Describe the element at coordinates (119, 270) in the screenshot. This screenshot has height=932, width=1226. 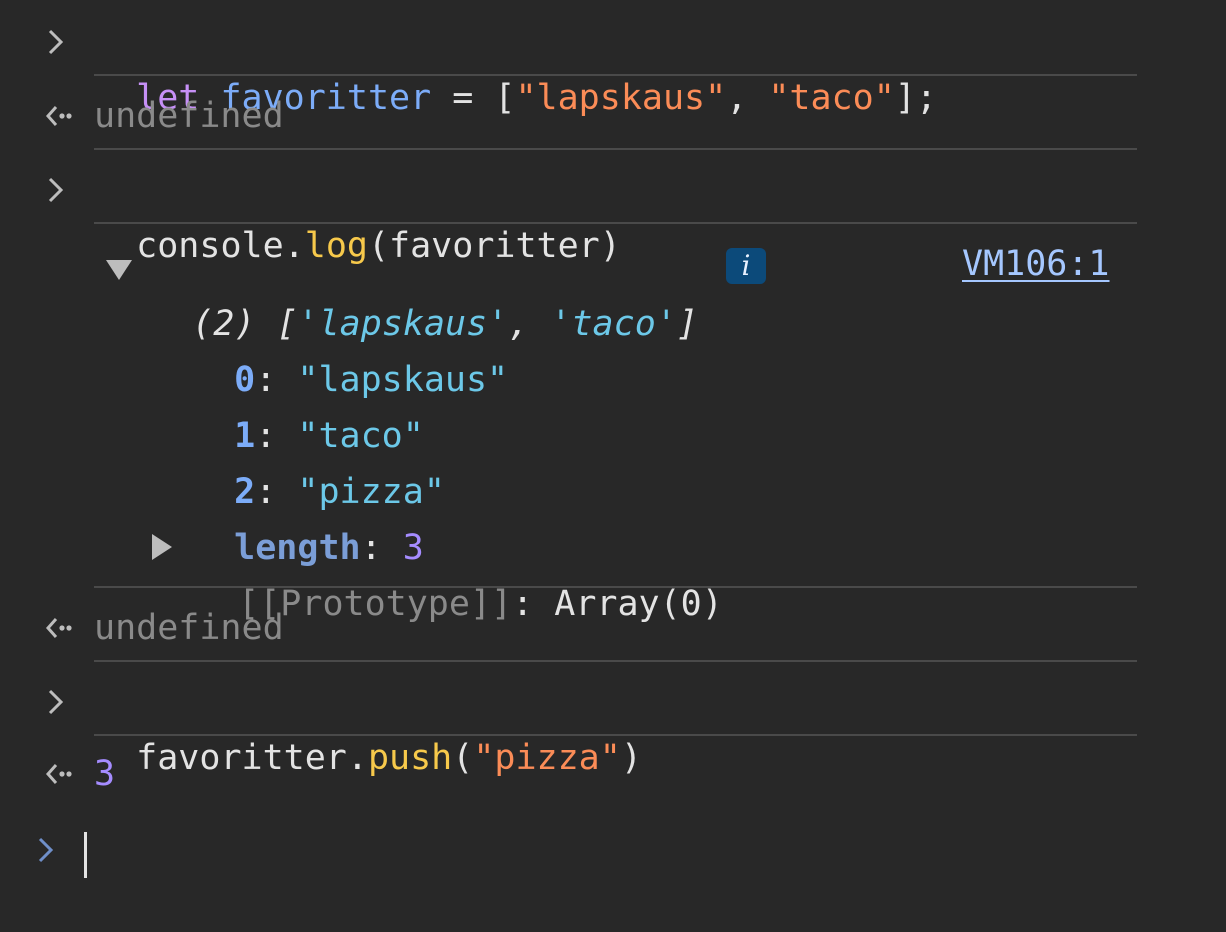
I see `triangle-down-icon` at that location.